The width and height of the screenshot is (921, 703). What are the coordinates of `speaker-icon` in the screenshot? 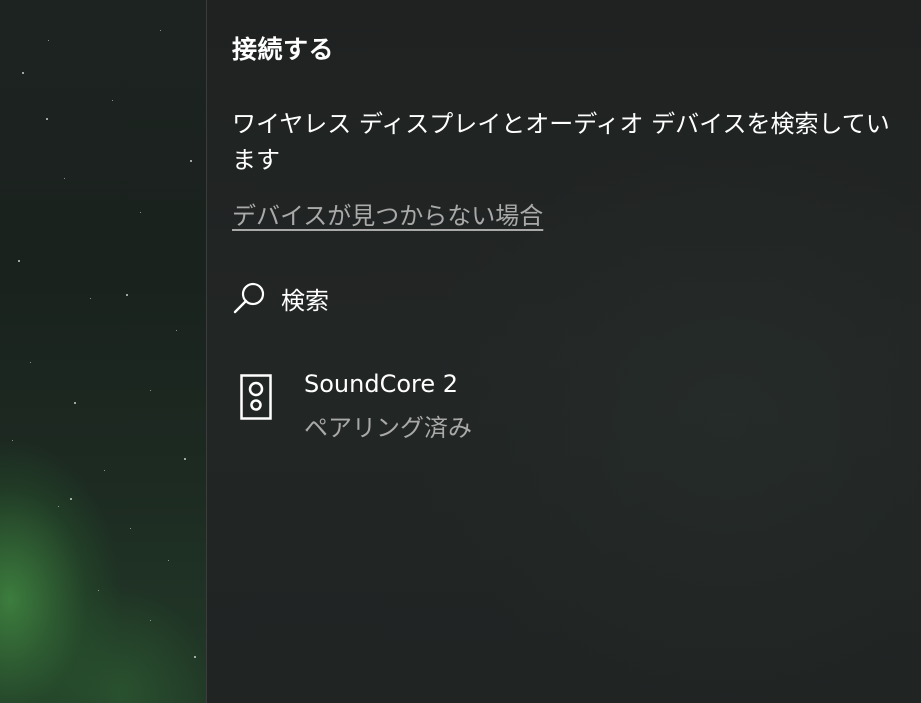 It's located at (256, 397).